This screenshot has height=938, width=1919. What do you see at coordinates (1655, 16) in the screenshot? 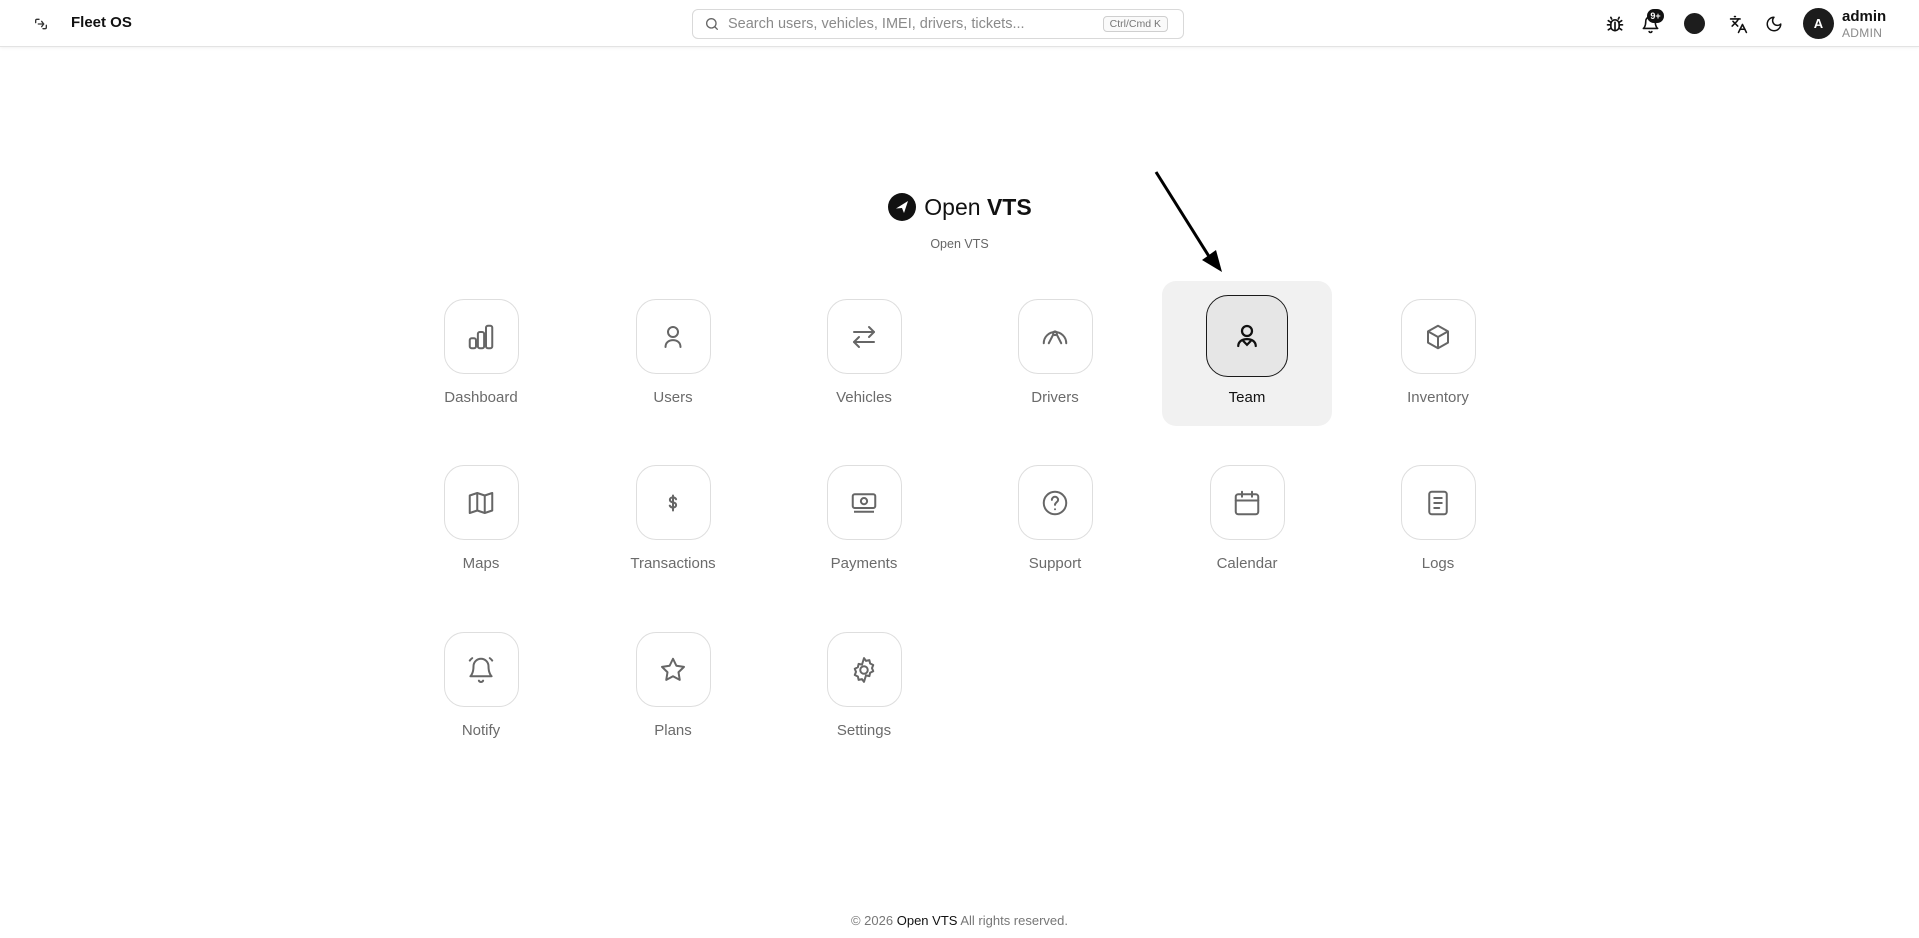
I see `notification-count-badge: 9+` at bounding box center [1655, 16].